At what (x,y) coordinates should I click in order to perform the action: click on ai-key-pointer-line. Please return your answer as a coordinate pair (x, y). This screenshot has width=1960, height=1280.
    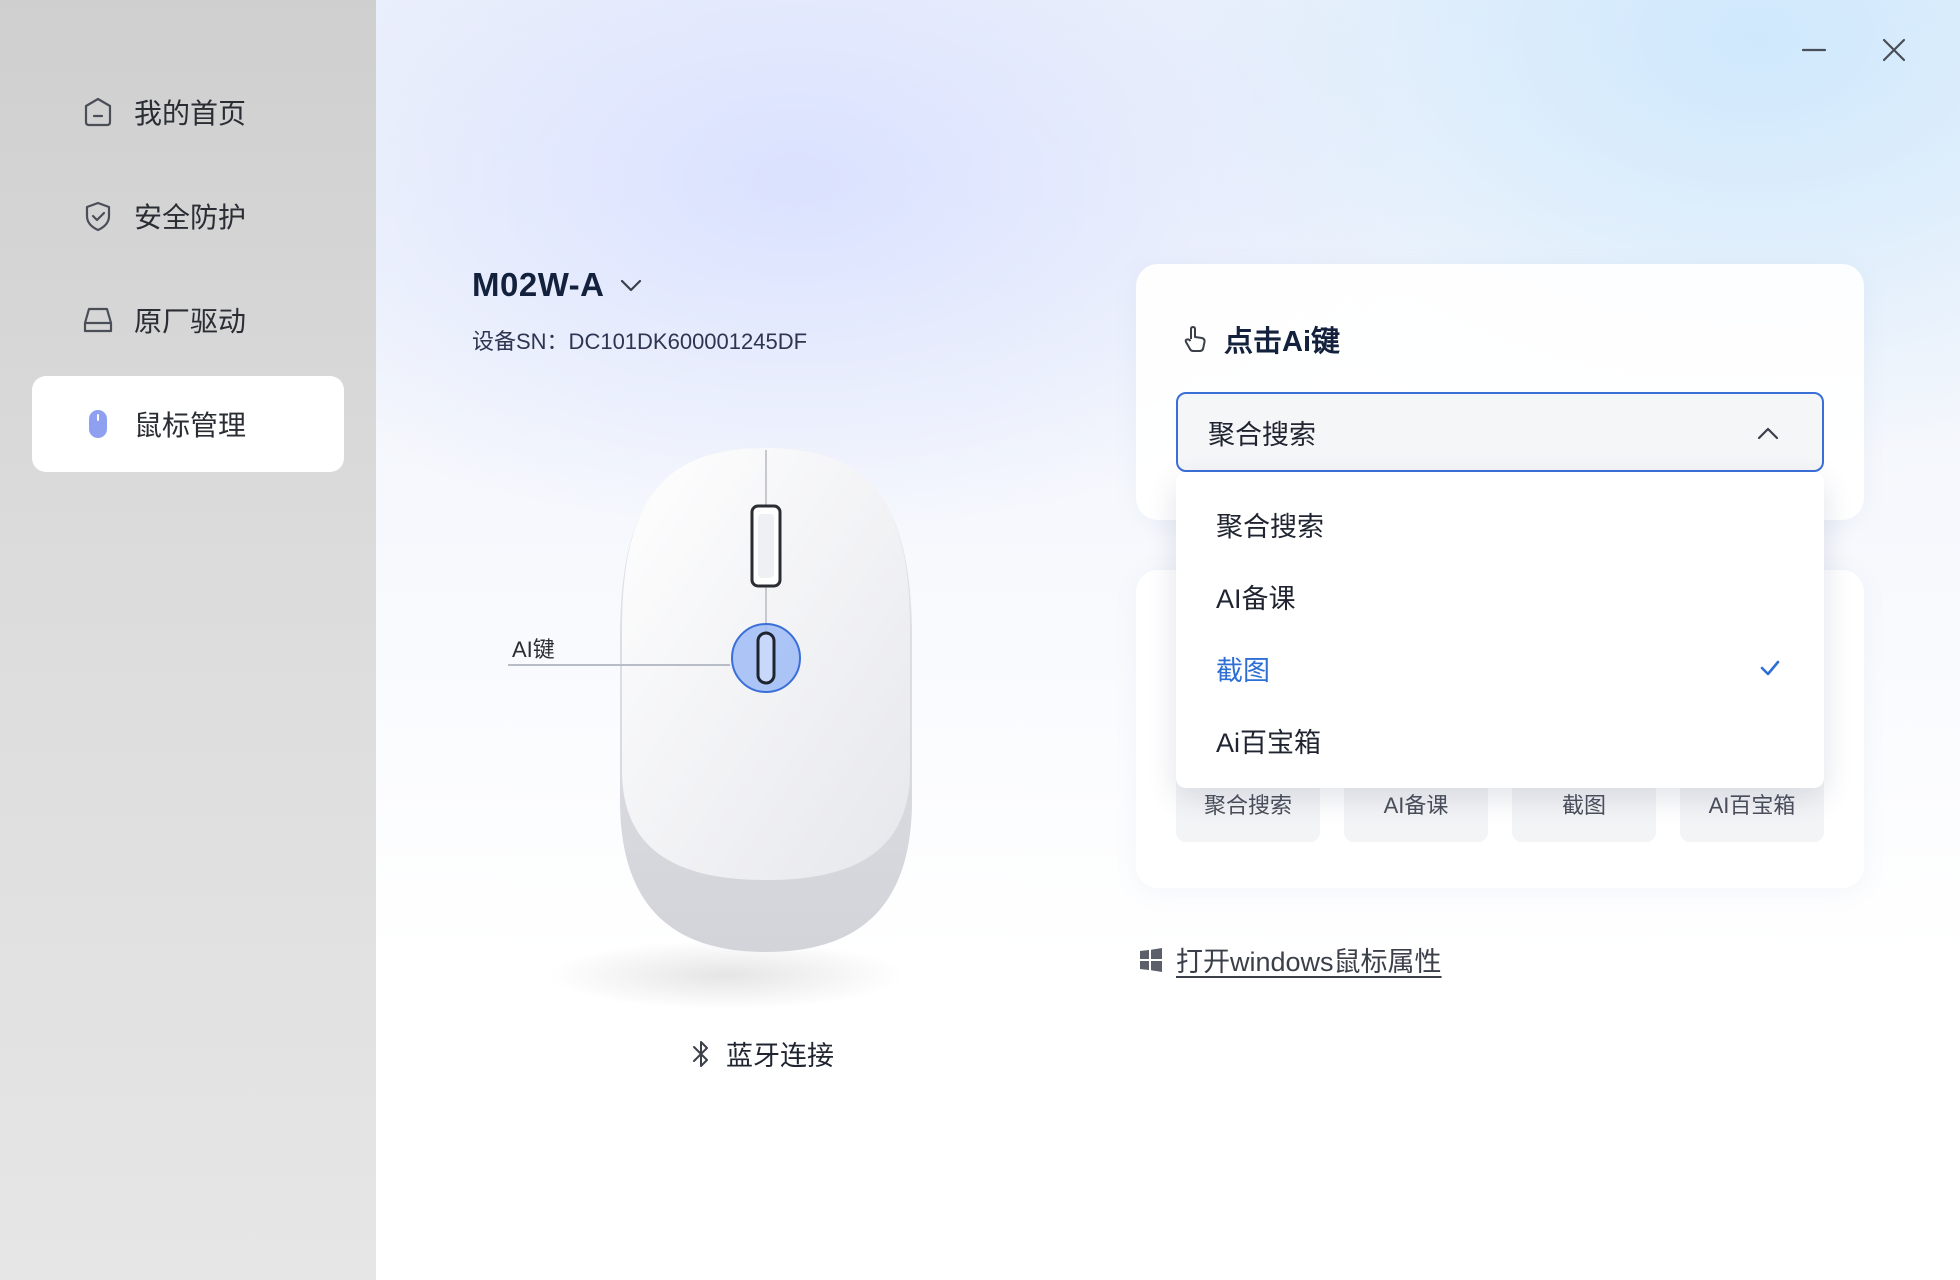
    Looking at the image, I should click on (619, 665).